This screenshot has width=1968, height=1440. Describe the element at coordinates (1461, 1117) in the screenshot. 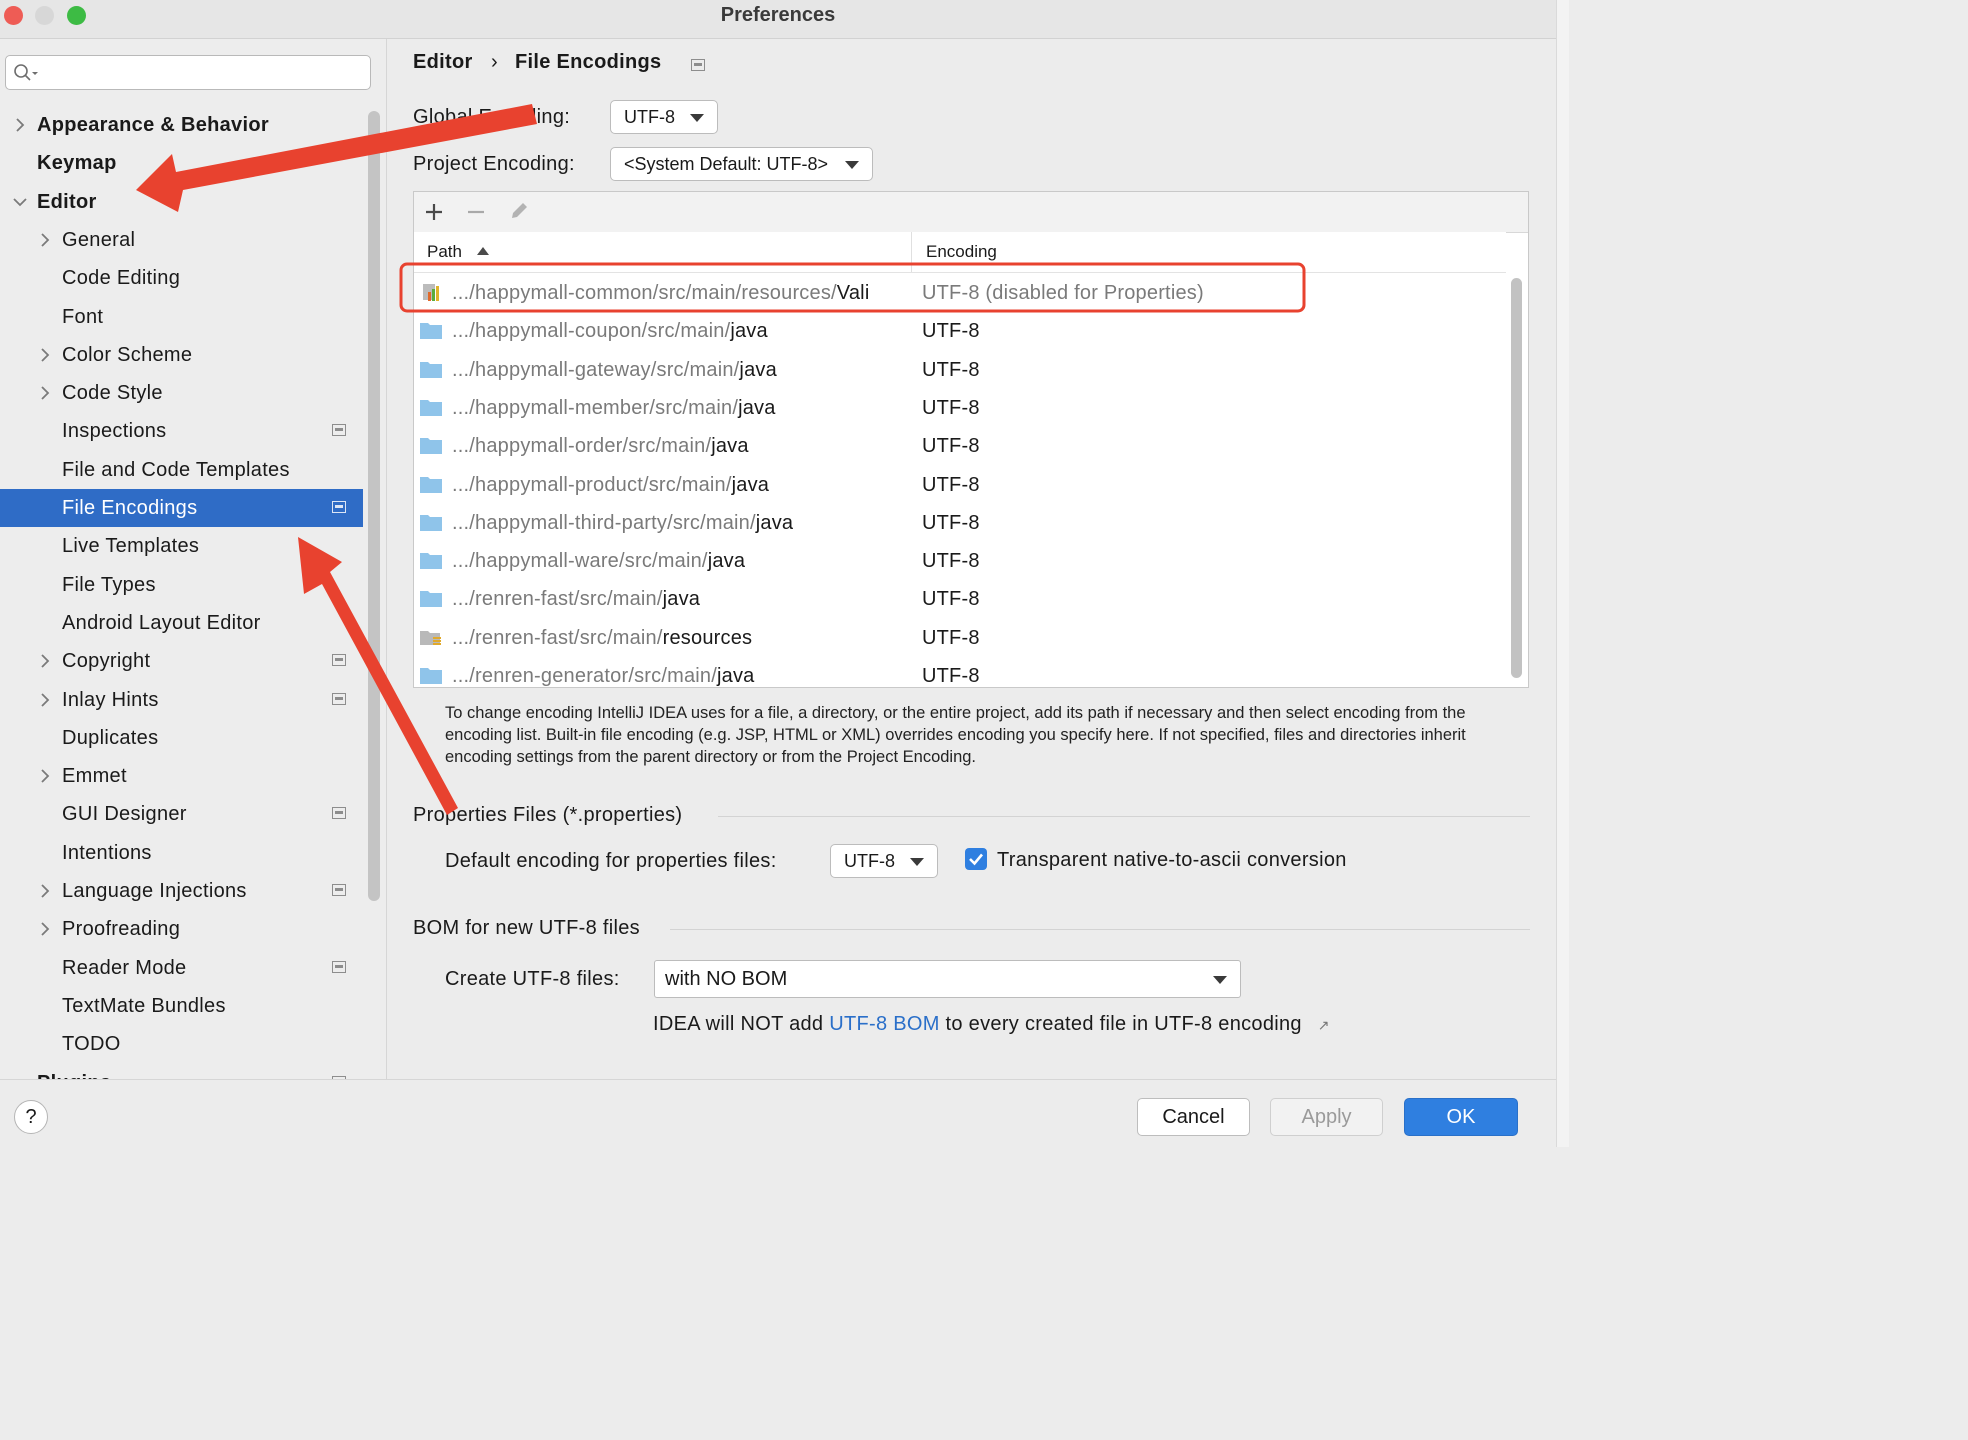

I see `ok-button: OK` at that location.